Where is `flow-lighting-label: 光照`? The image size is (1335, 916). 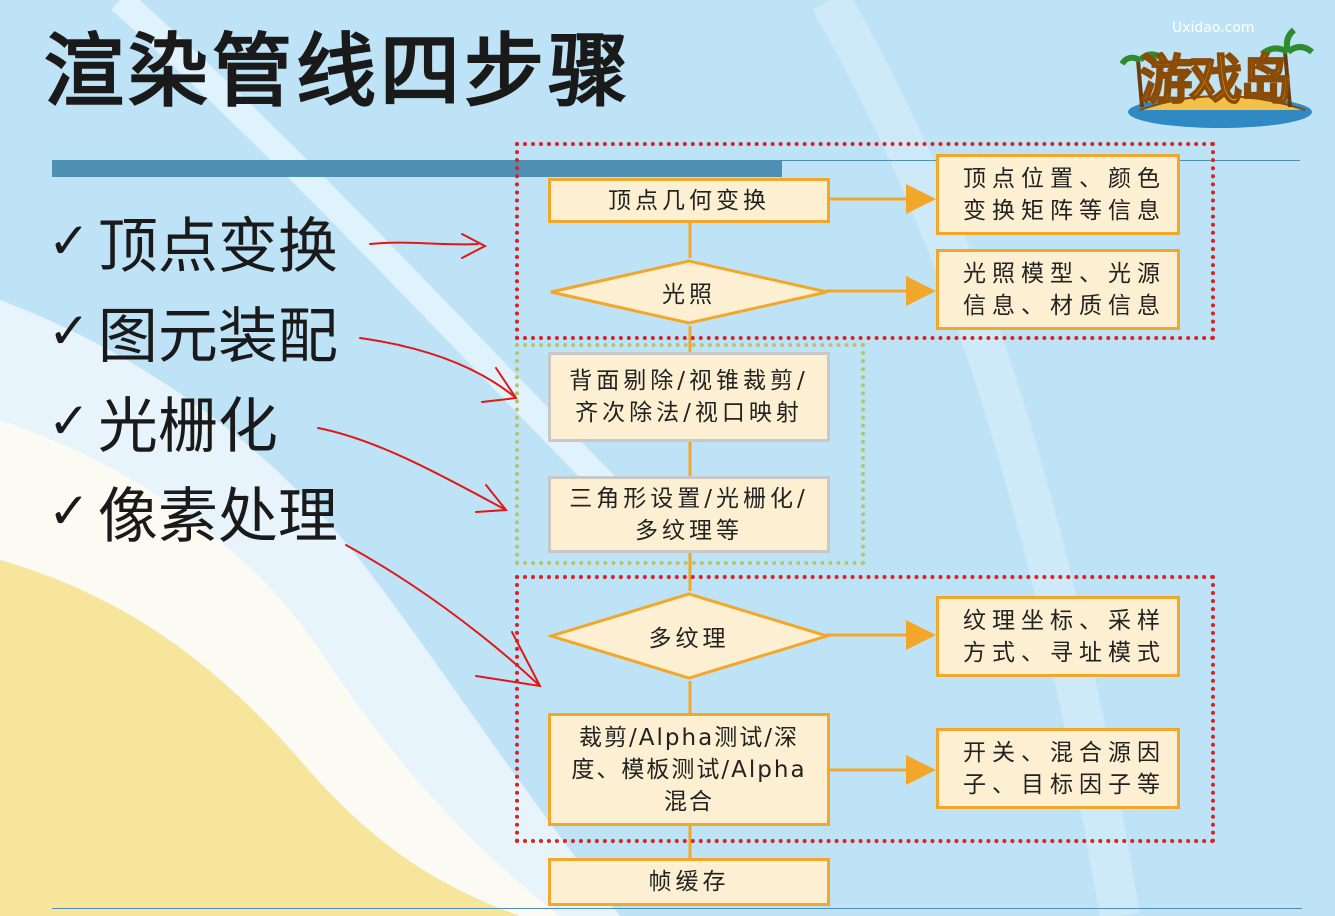 flow-lighting-label: 光照 is located at coordinates (689, 295).